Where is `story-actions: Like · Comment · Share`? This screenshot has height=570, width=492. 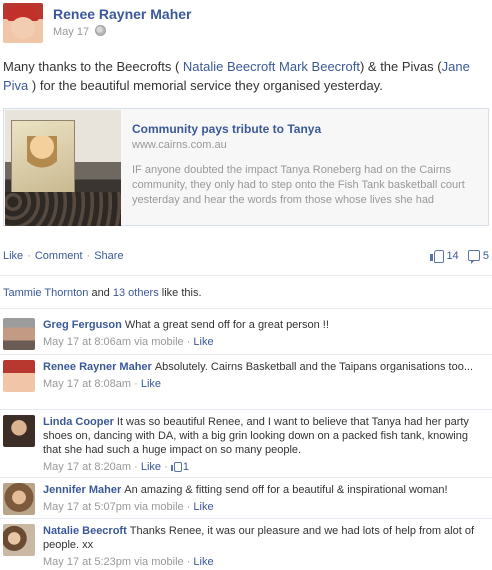 story-actions: Like · Comment · Share is located at coordinates (63, 256).